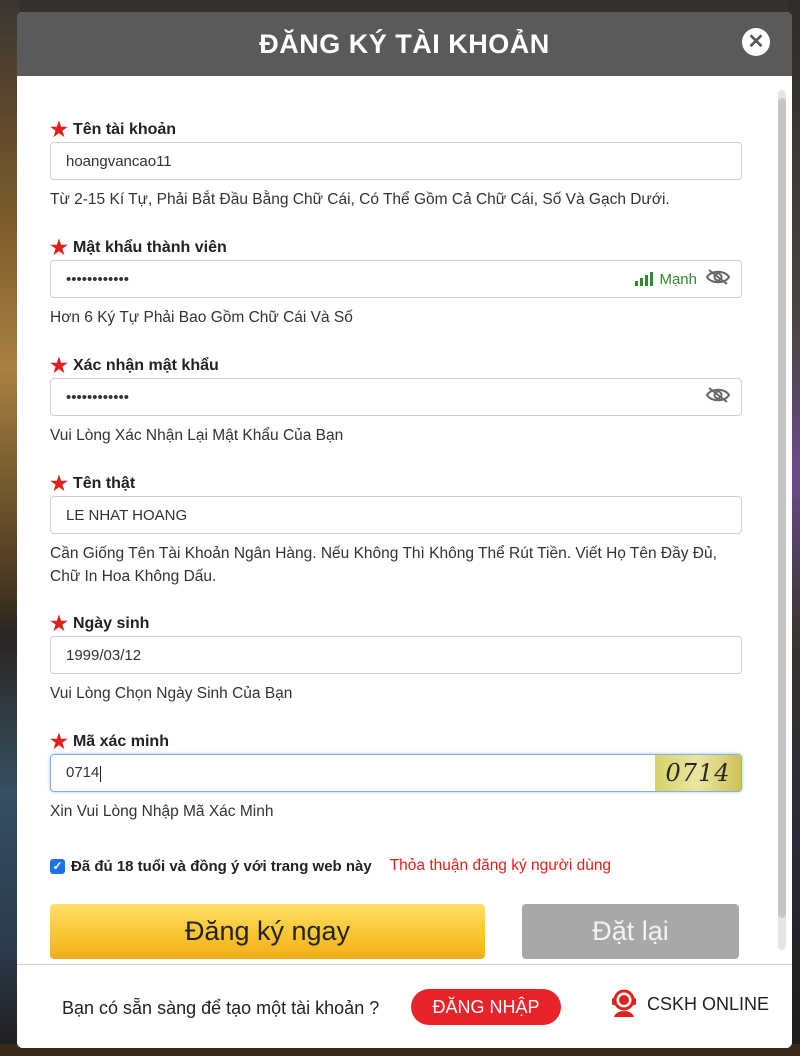 This screenshot has width=800, height=1056. What do you see at coordinates (197, 435) in the screenshot?
I see `confirm-password-hint: Vui Lòng Xác Nhận Lại Mật Khẩu Của Bạn` at bounding box center [197, 435].